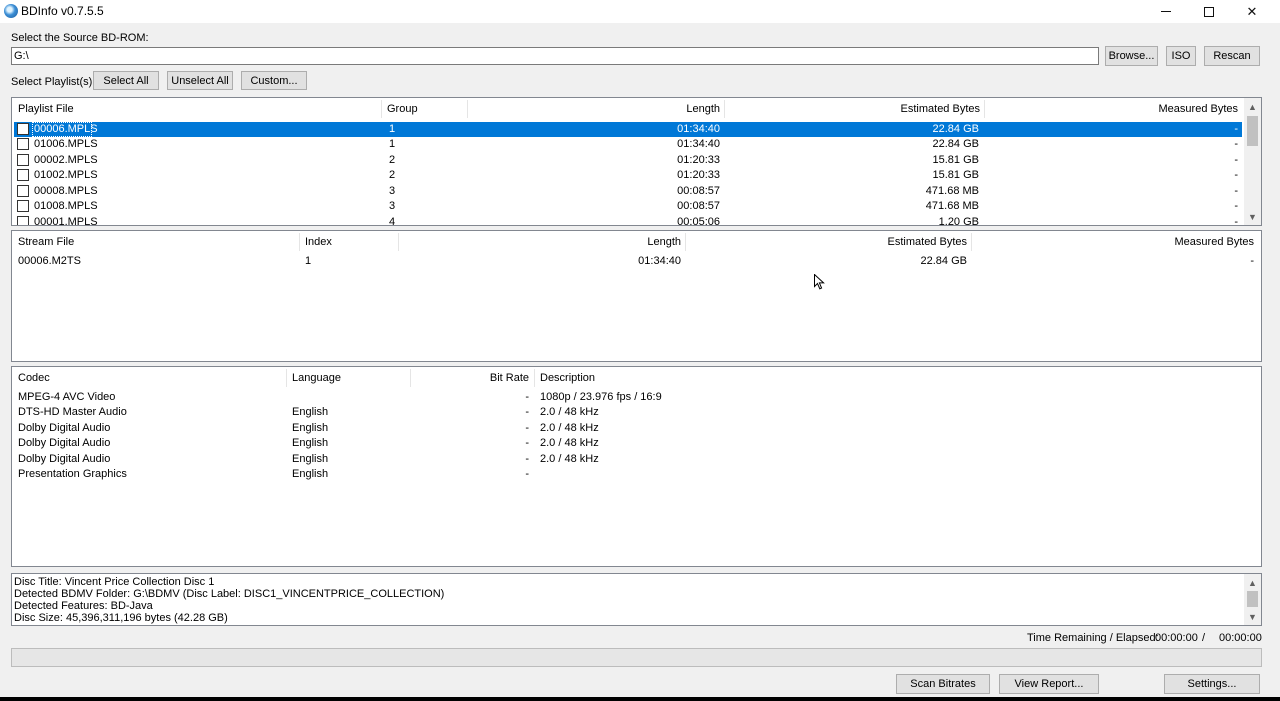 This screenshot has height=701, width=1280. I want to click on column-header-description: Description, so click(690, 378).